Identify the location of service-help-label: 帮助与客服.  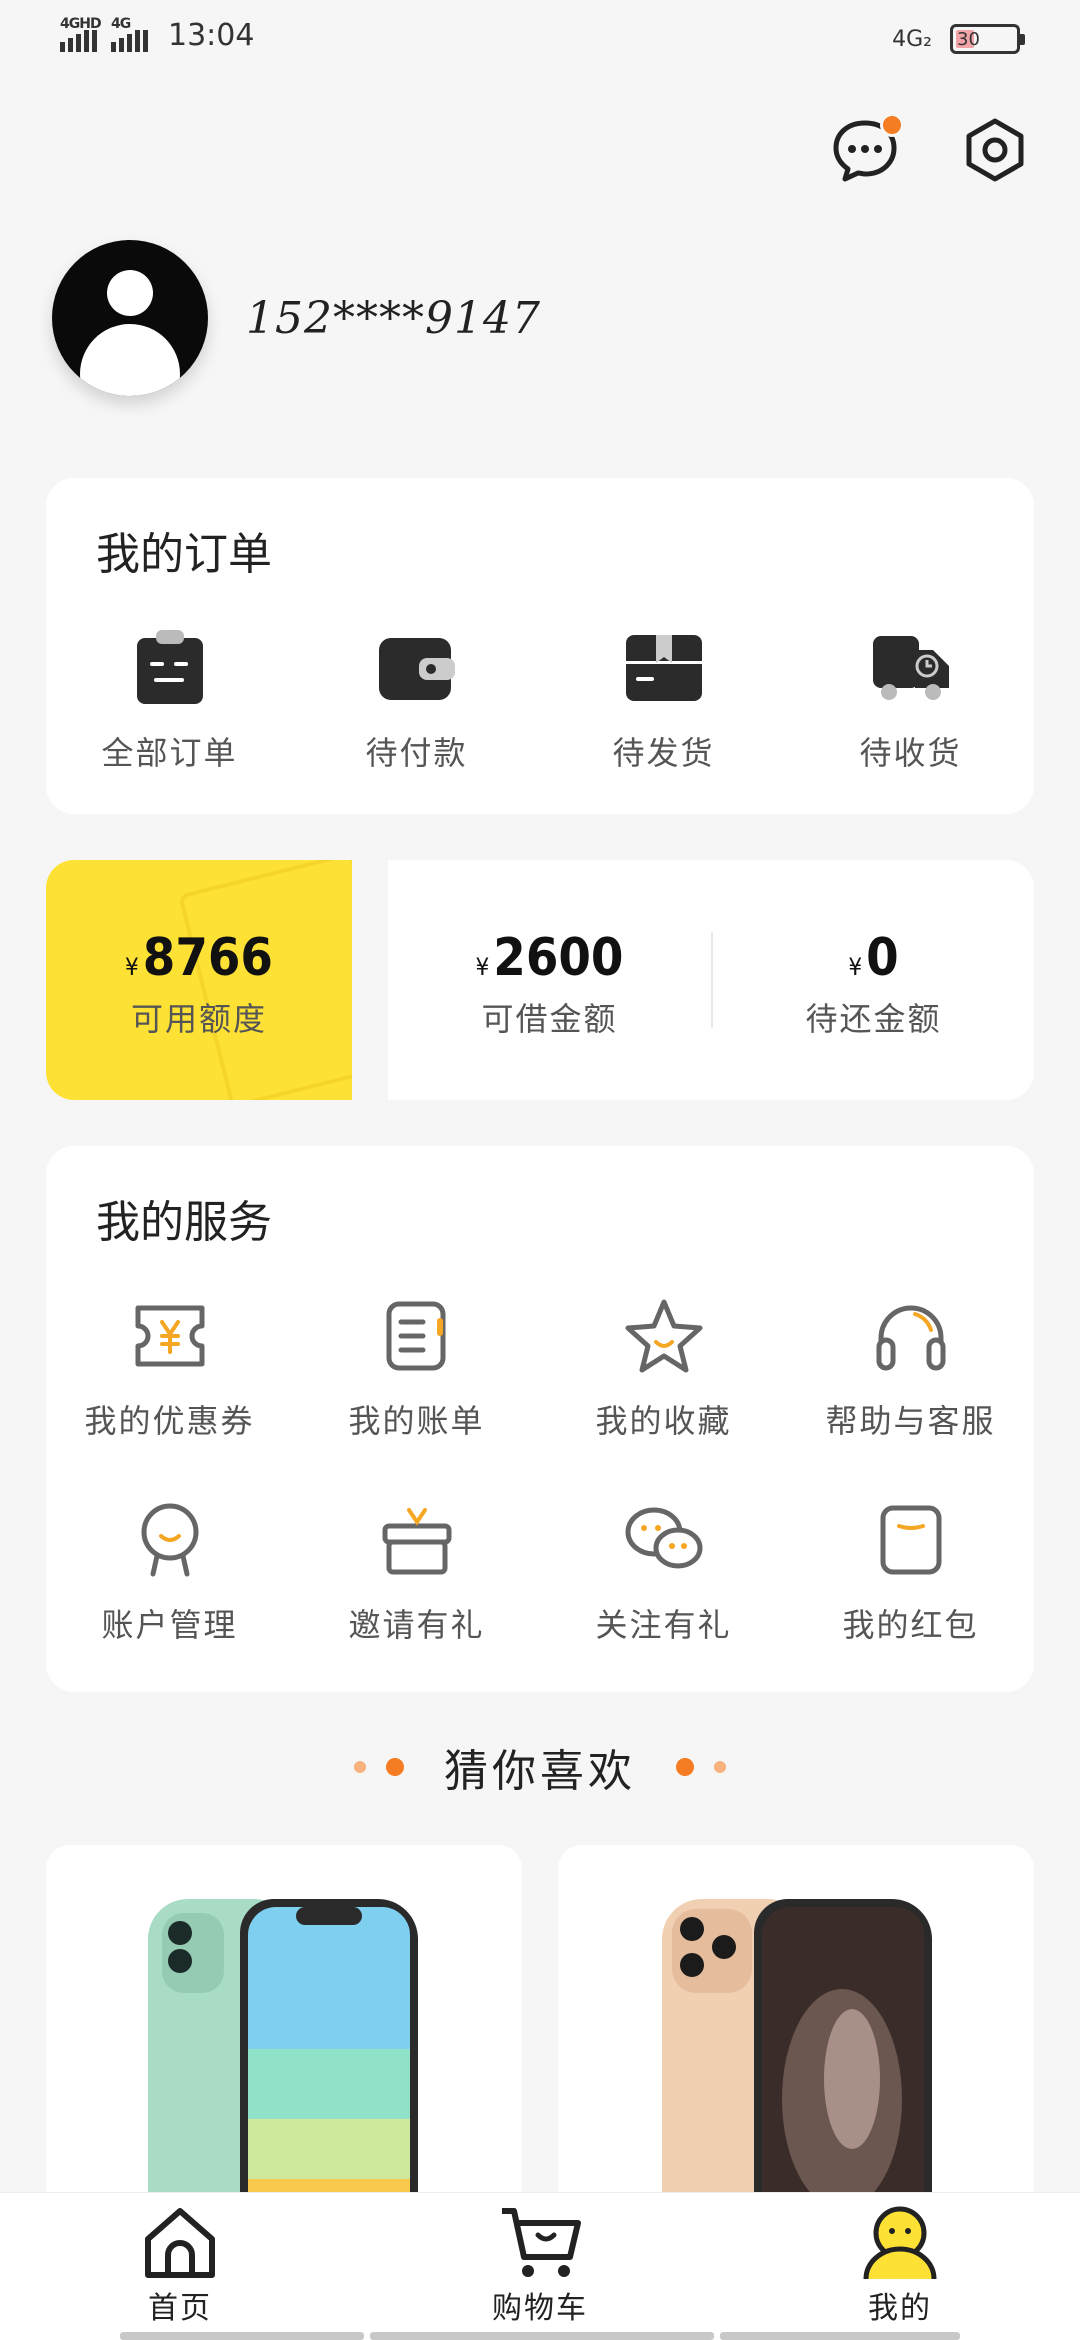
(910, 1421).